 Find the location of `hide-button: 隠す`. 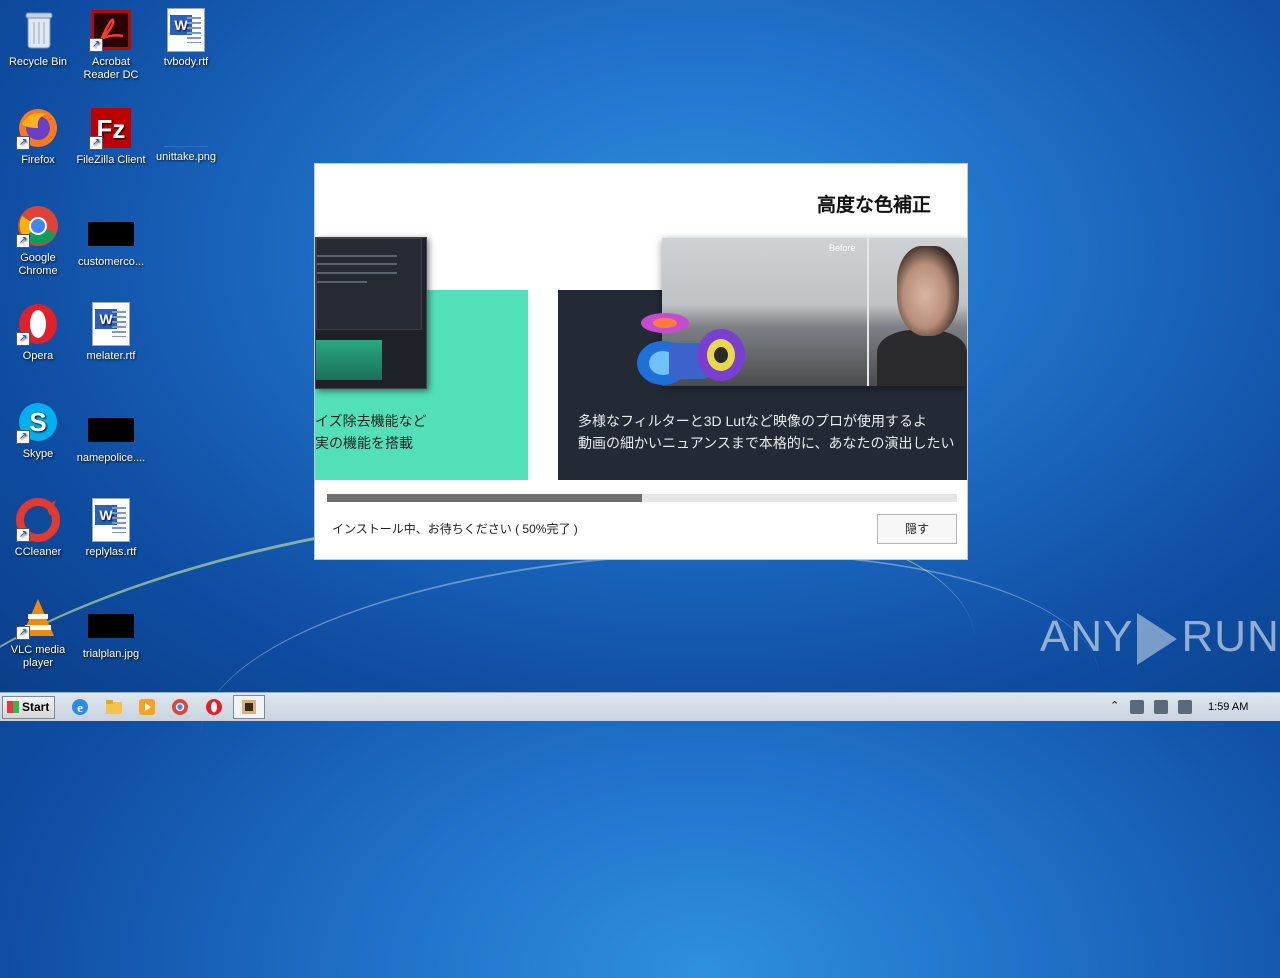

hide-button: 隠す is located at coordinates (917, 529).